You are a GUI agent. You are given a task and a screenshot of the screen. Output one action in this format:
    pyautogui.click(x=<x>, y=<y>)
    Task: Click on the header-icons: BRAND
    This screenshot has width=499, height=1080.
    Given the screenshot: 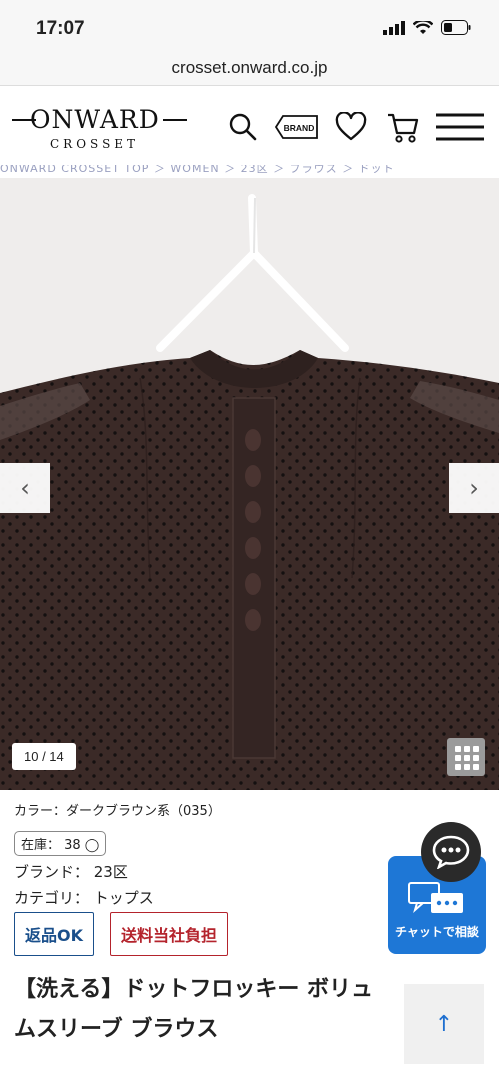 What is the action you would take?
    pyautogui.click(x=354, y=127)
    